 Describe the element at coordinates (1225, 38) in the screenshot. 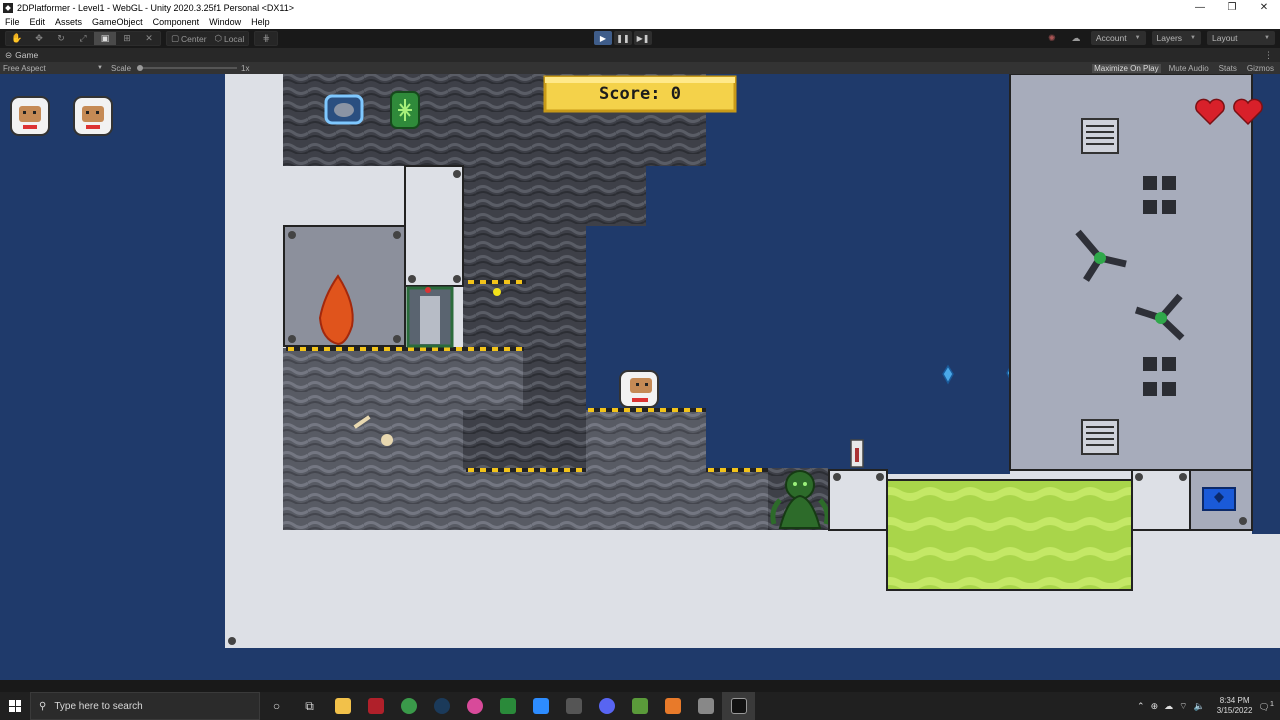

I see `layout-label: Layout` at that location.